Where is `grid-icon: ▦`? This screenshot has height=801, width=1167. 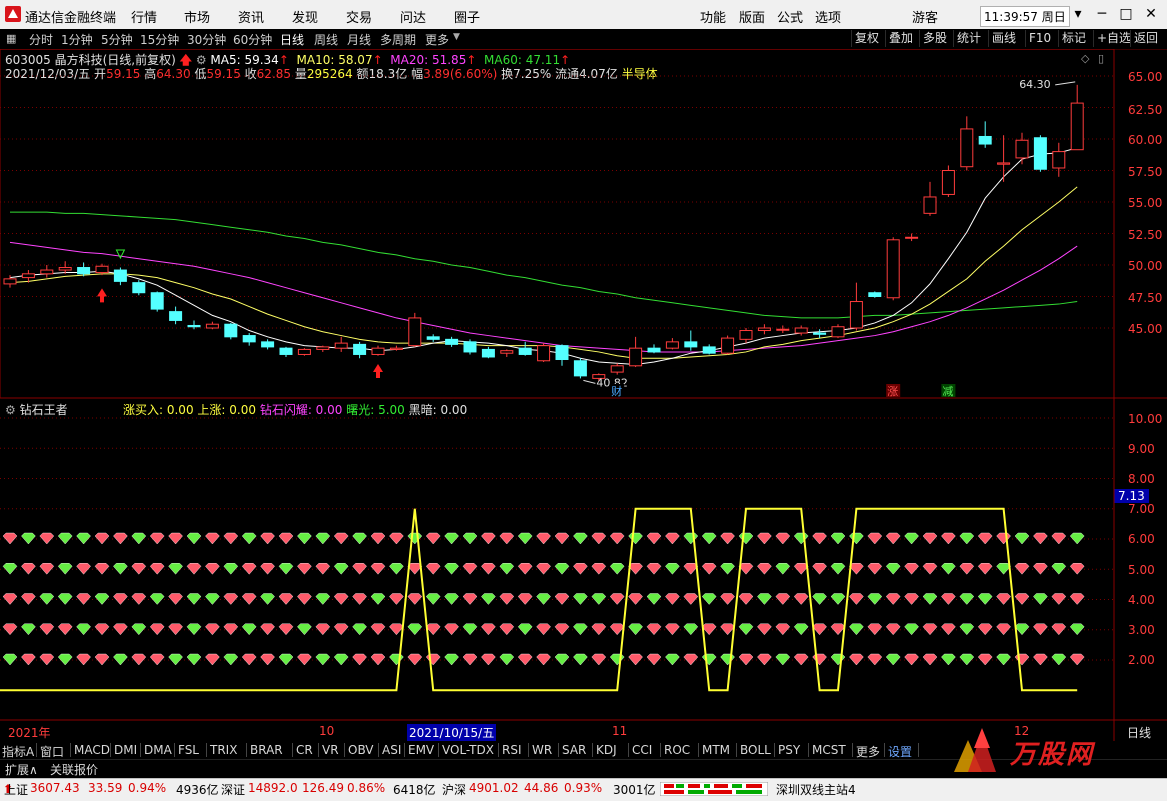
grid-icon: ▦ is located at coordinates (11, 38).